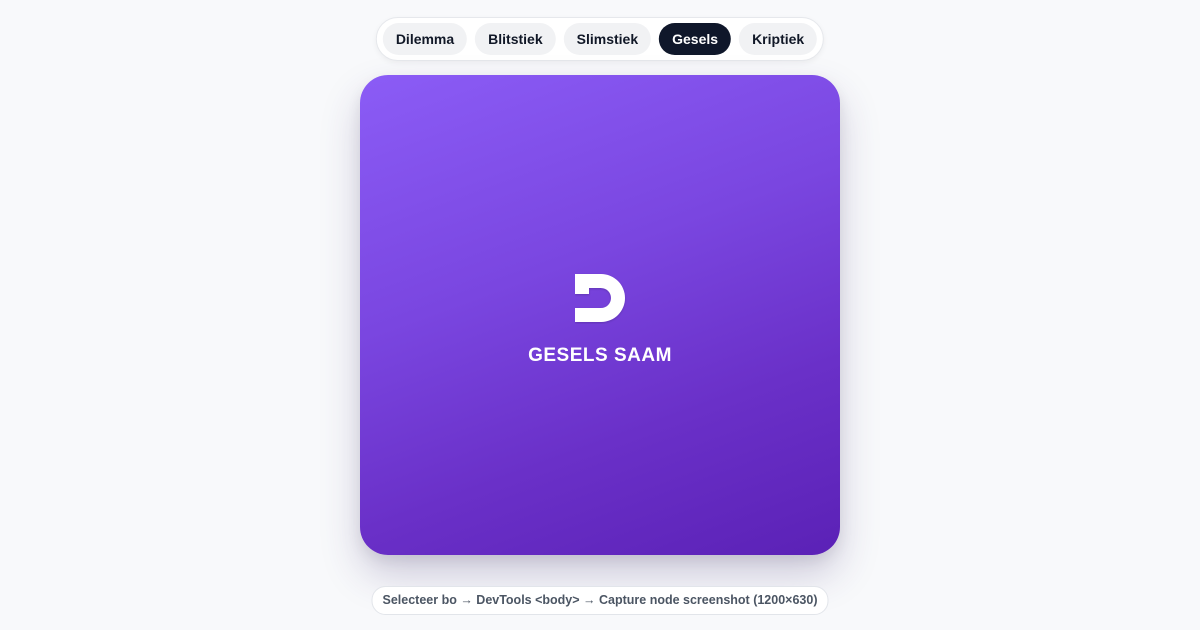  What do you see at coordinates (600, 355) in the screenshot?
I see `brand-title: GESELS SAAM` at bounding box center [600, 355].